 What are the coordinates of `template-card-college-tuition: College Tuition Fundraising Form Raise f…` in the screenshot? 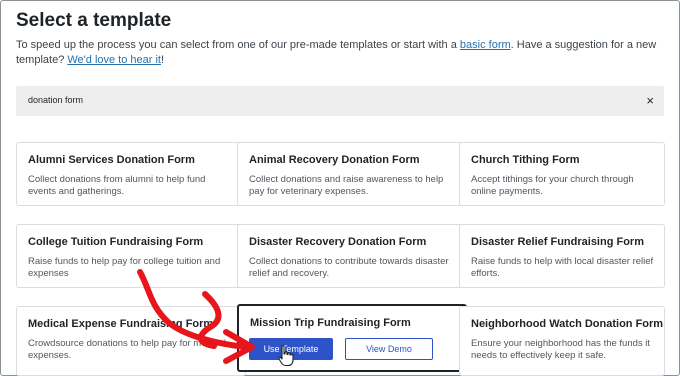 It's located at (131, 256).